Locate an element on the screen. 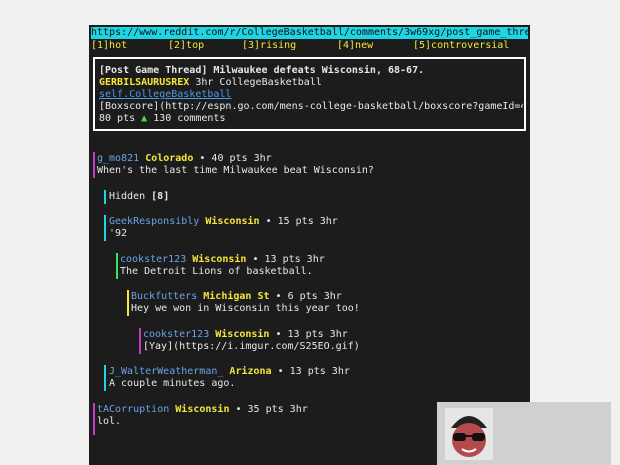  comment-meta: • 6 pts 3hr is located at coordinates (308, 296).